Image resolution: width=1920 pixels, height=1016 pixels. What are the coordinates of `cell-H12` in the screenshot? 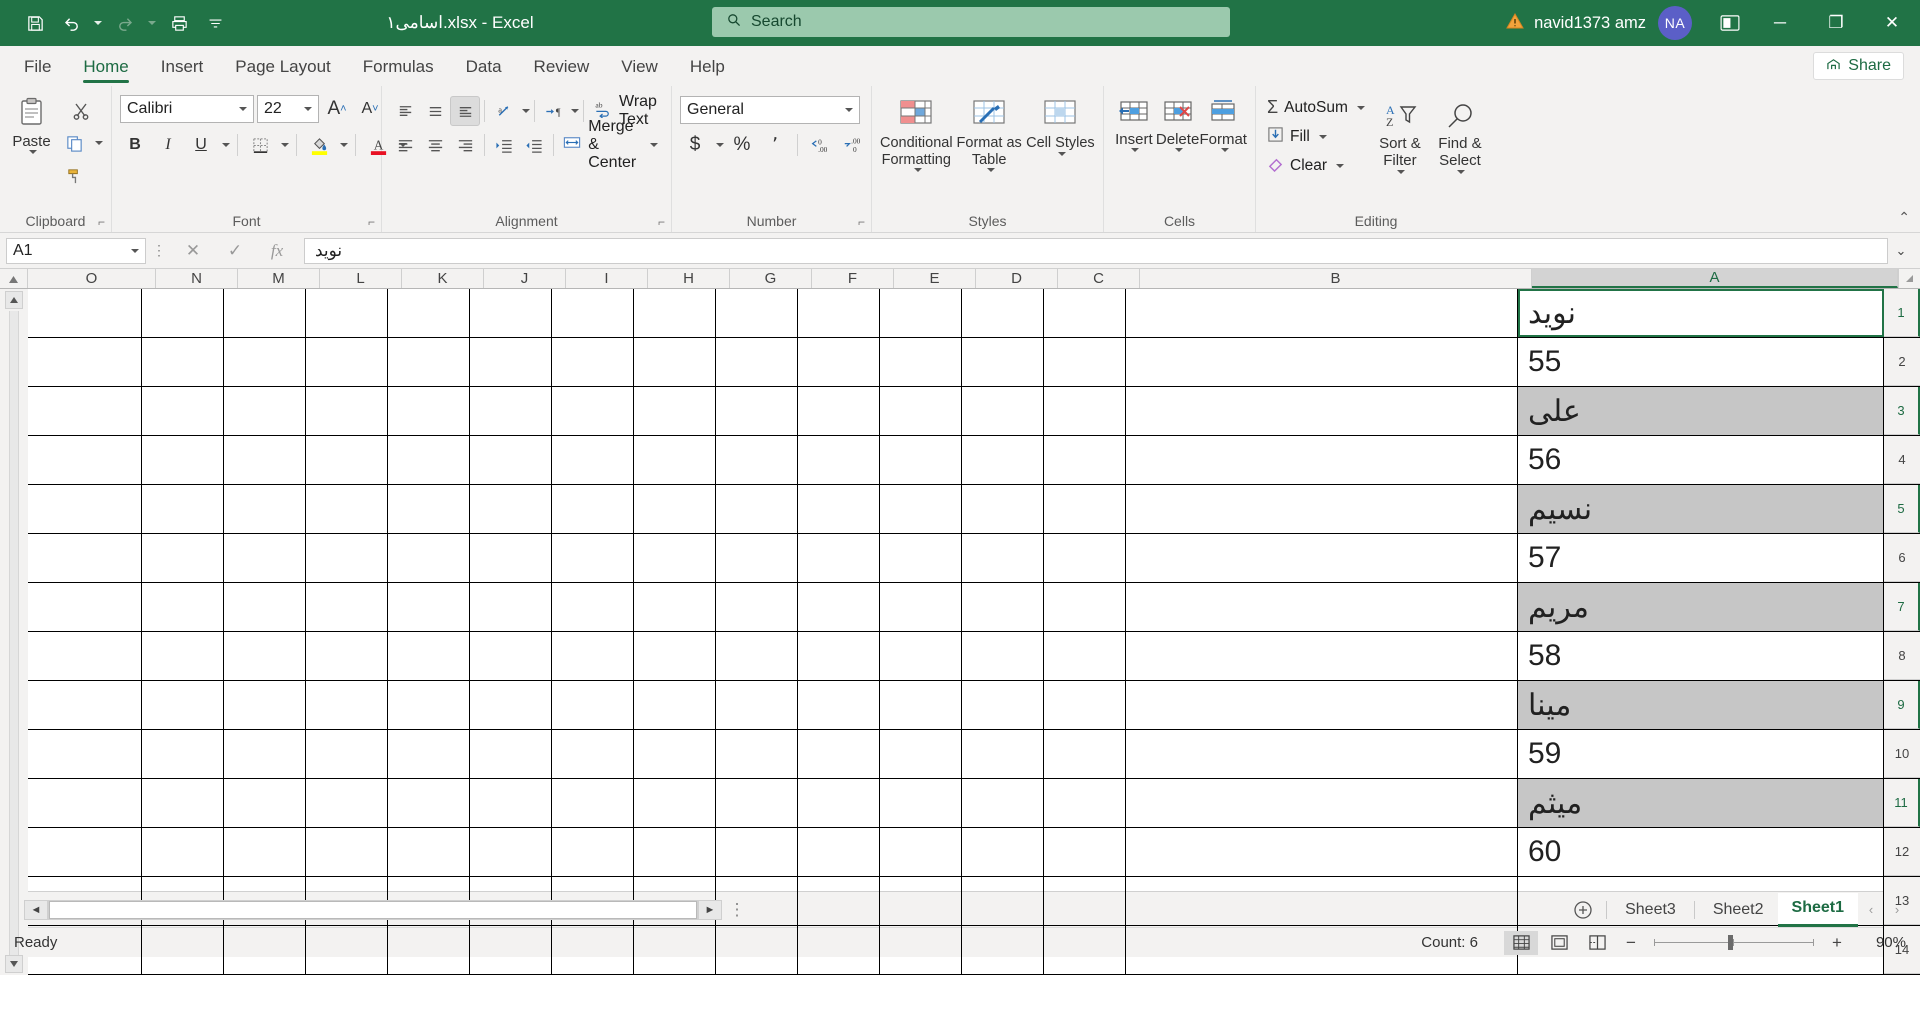 It's located at (675, 852).